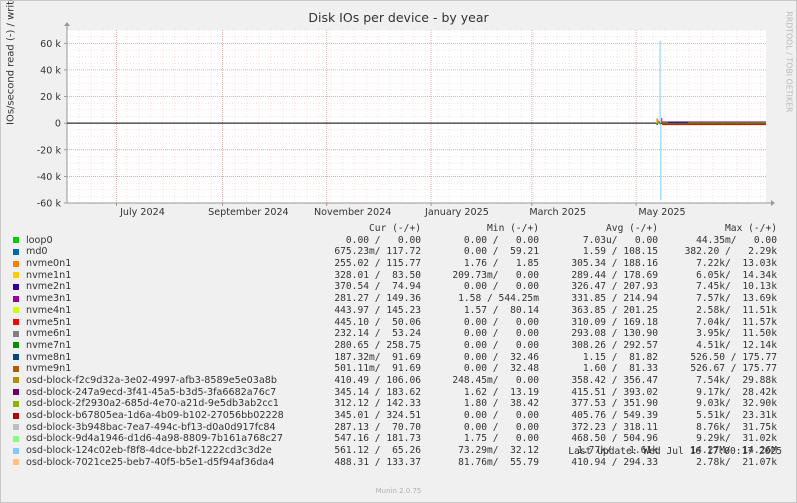 This screenshot has height=503, width=797. I want to click on y-tick-label: -60 k, so click(49, 204).